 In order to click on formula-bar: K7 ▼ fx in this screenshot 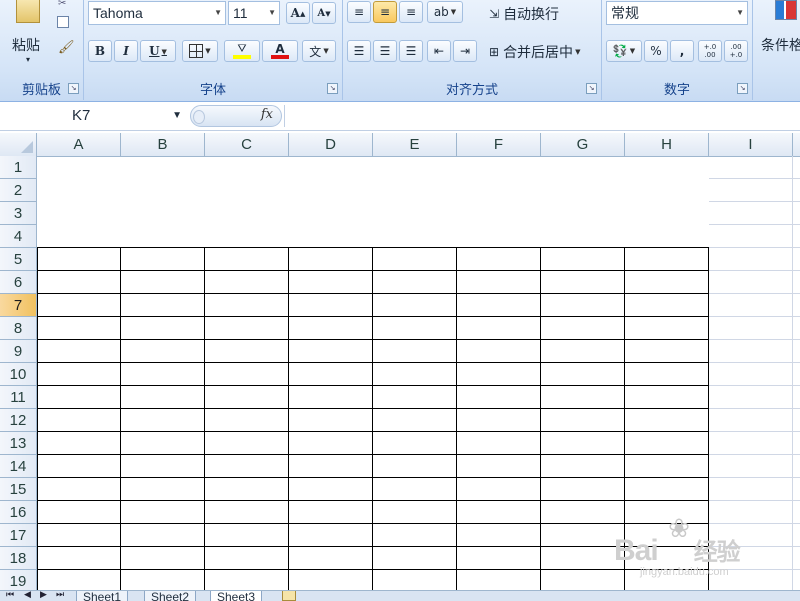, I will do `click(400, 116)`.